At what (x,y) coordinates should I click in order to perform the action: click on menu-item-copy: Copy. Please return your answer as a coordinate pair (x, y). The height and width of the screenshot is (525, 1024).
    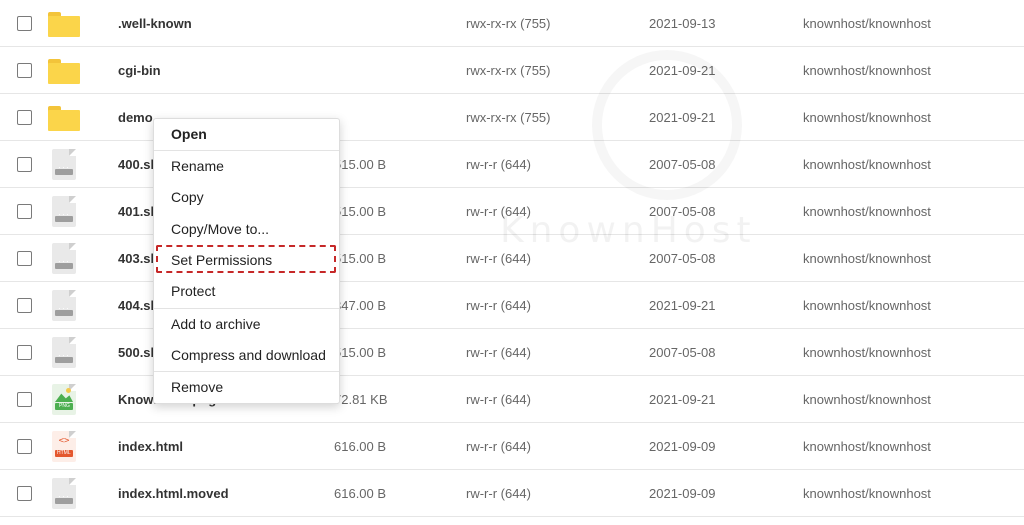
    Looking at the image, I should click on (246, 197).